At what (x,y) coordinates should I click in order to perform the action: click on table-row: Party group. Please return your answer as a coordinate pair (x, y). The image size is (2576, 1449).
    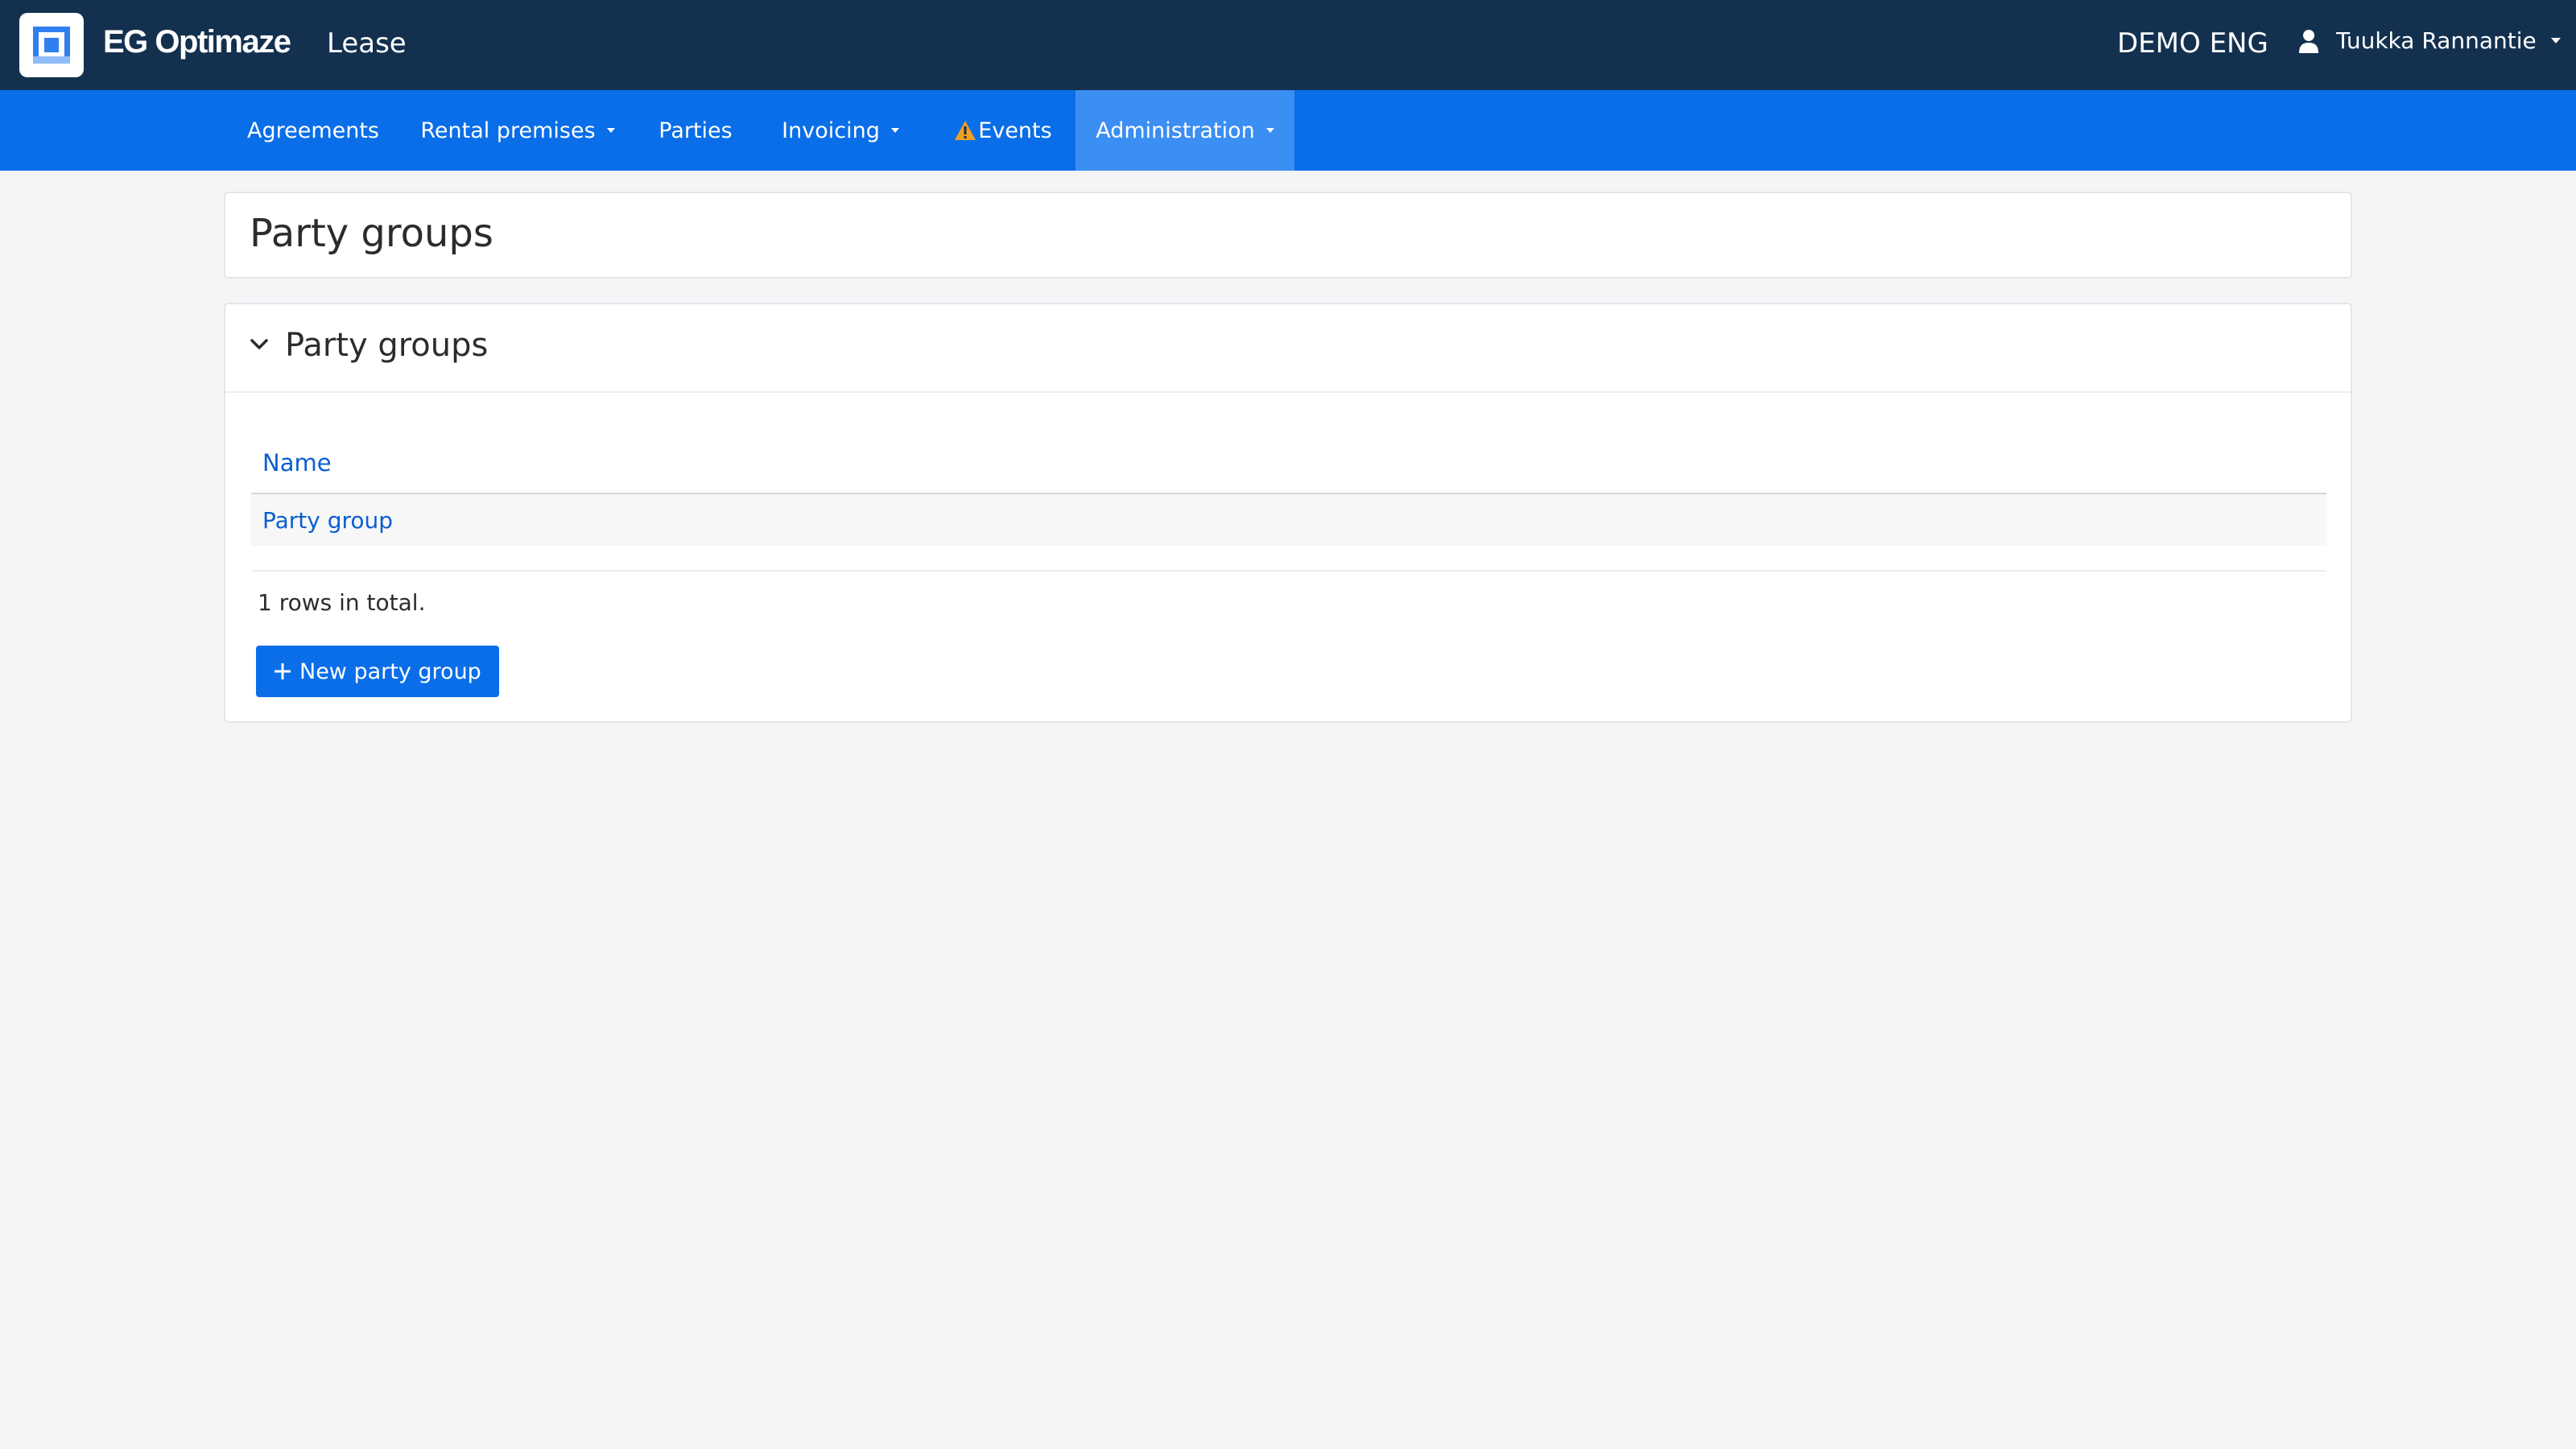
    Looking at the image, I should click on (1288, 520).